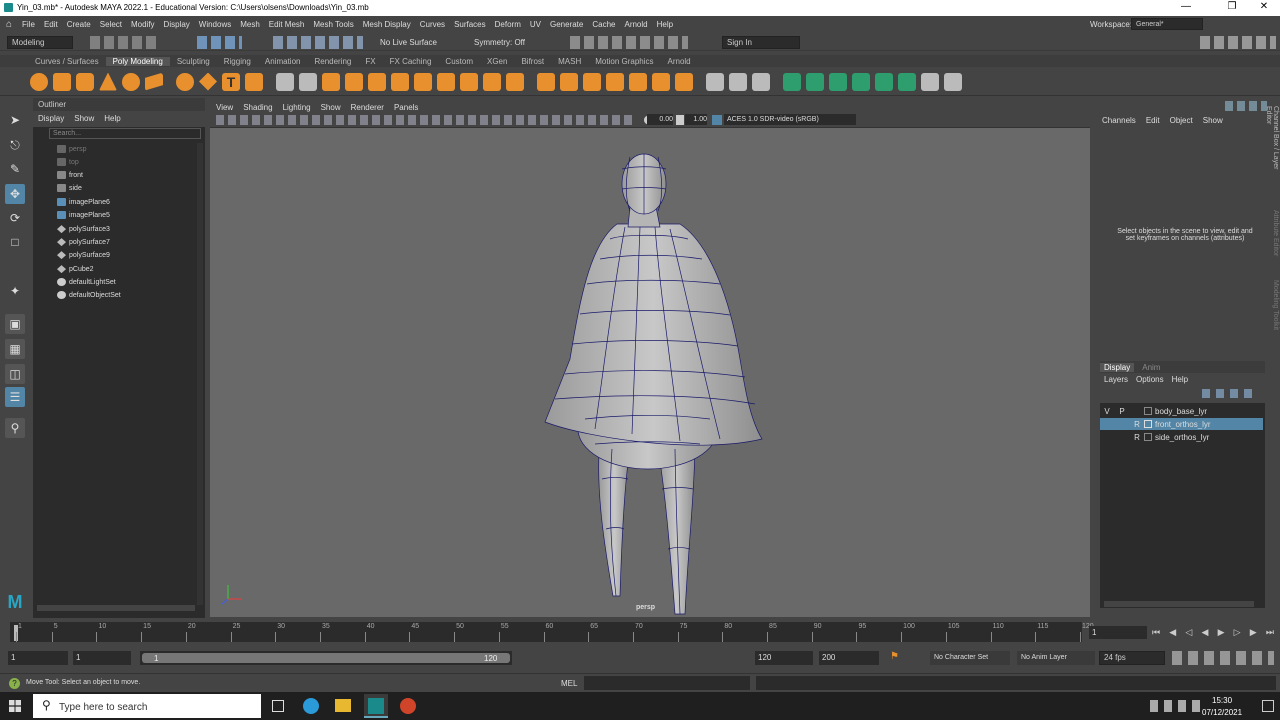 The image size is (1280, 720). I want to click on outliner-item-defaultobjectset: defaultObjectSet, so click(89, 295).